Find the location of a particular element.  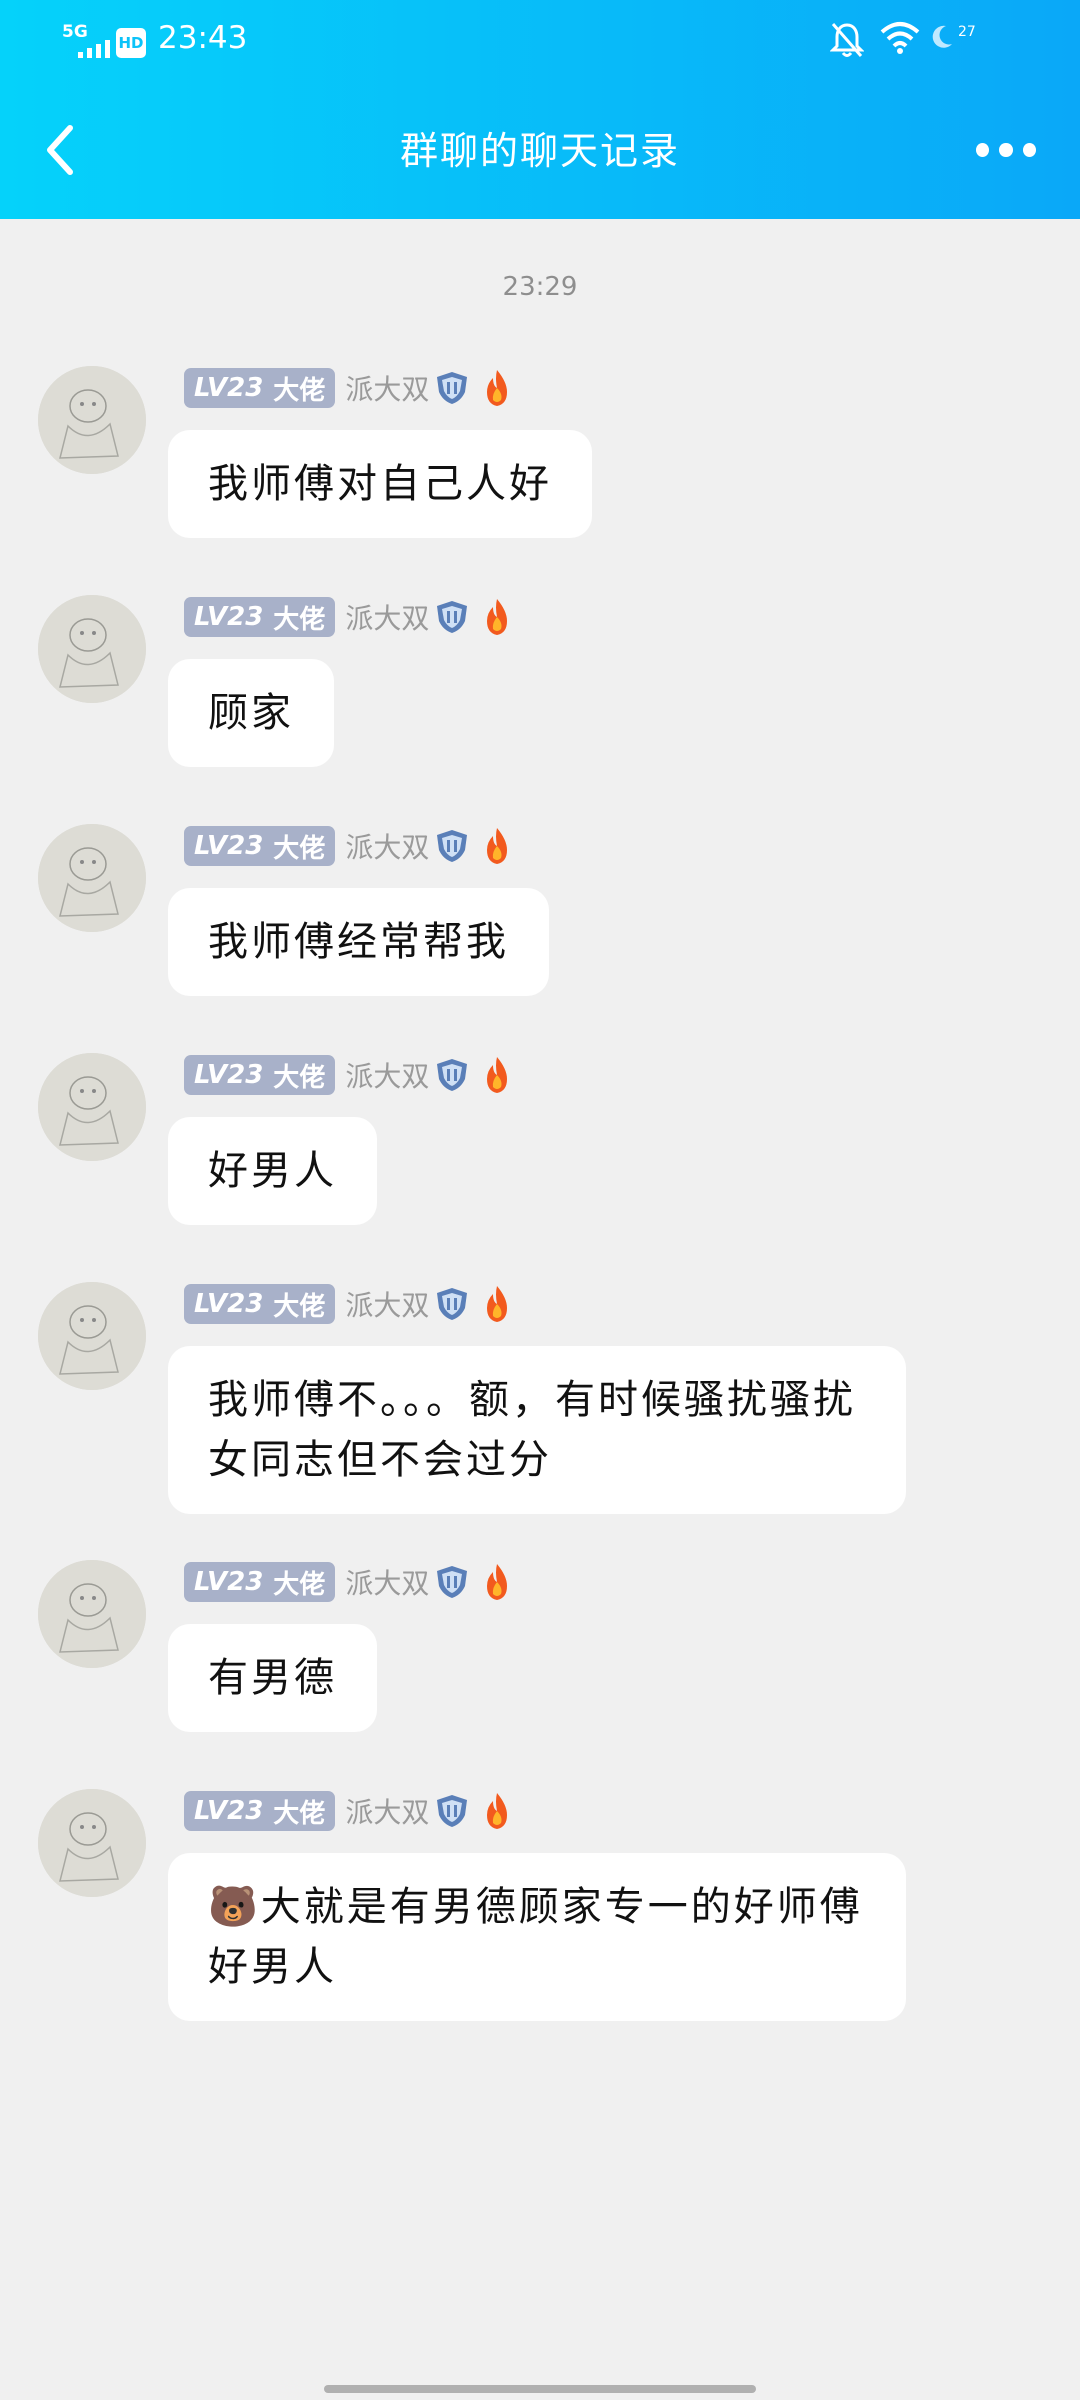

chat-timestamp: 23:29 is located at coordinates (540, 287).